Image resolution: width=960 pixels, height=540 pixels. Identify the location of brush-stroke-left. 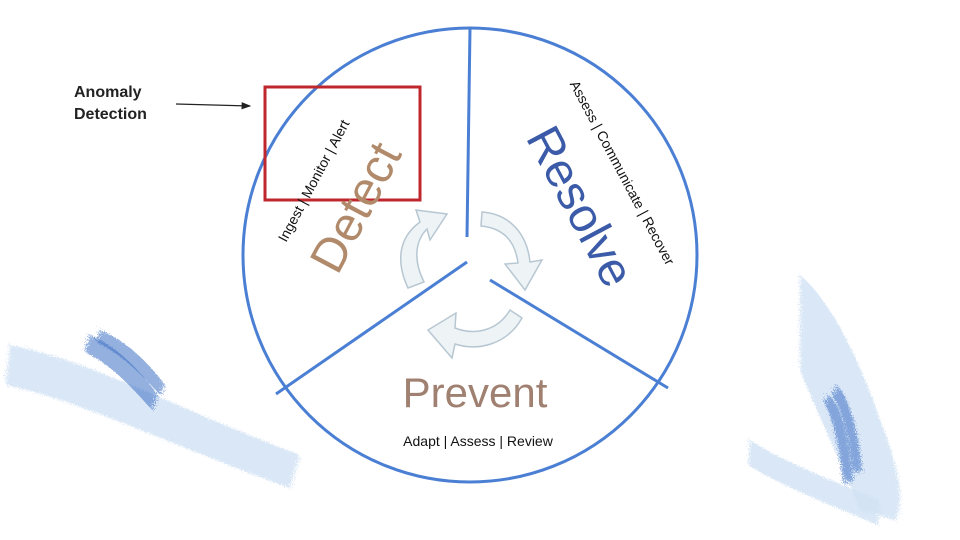
(152, 409).